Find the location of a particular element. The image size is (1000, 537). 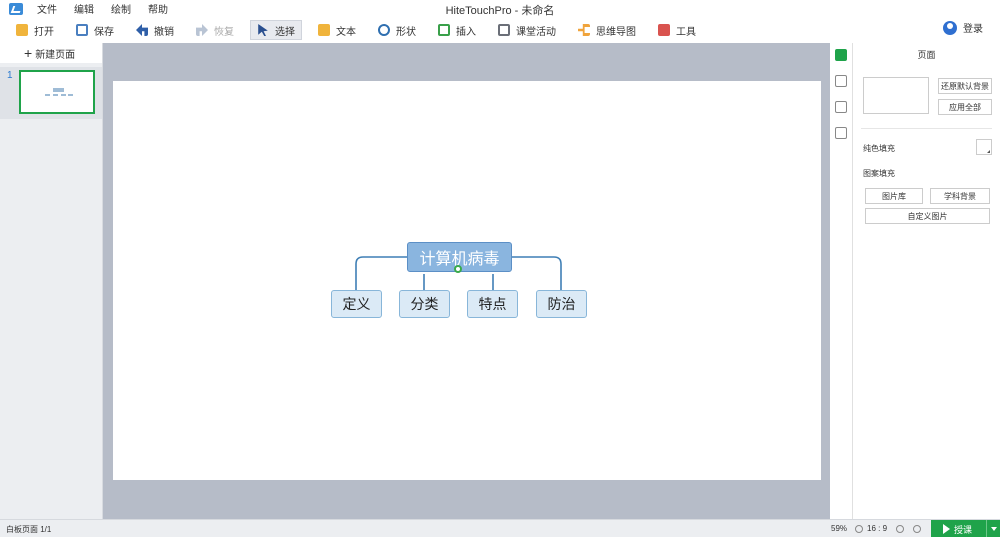

class-activity-button: 课堂活动 is located at coordinates (527, 30).